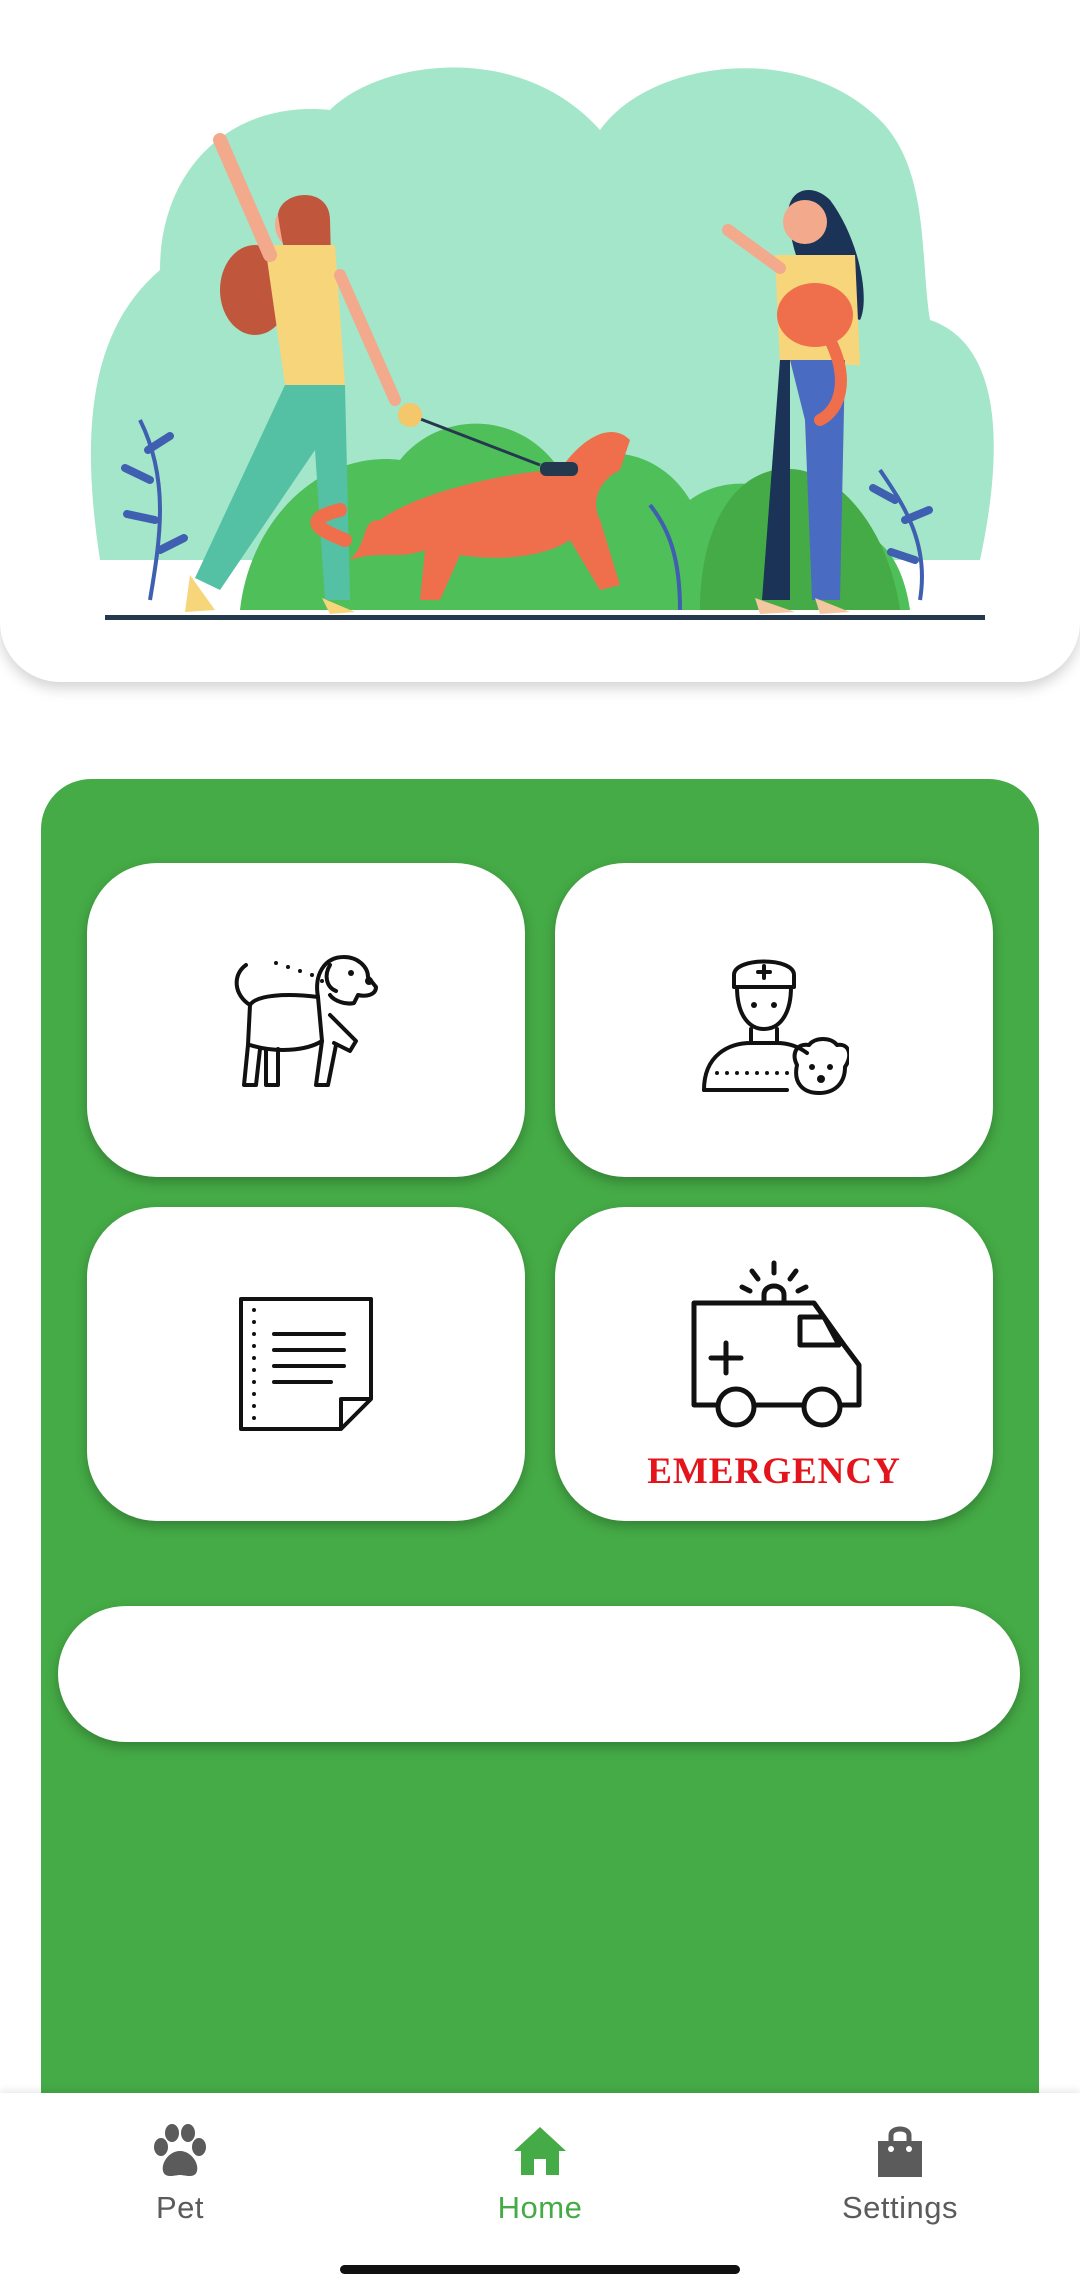 This screenshot has height=2291, width=1080. I want to click on veterinarian-tile, so click(774, 1020).